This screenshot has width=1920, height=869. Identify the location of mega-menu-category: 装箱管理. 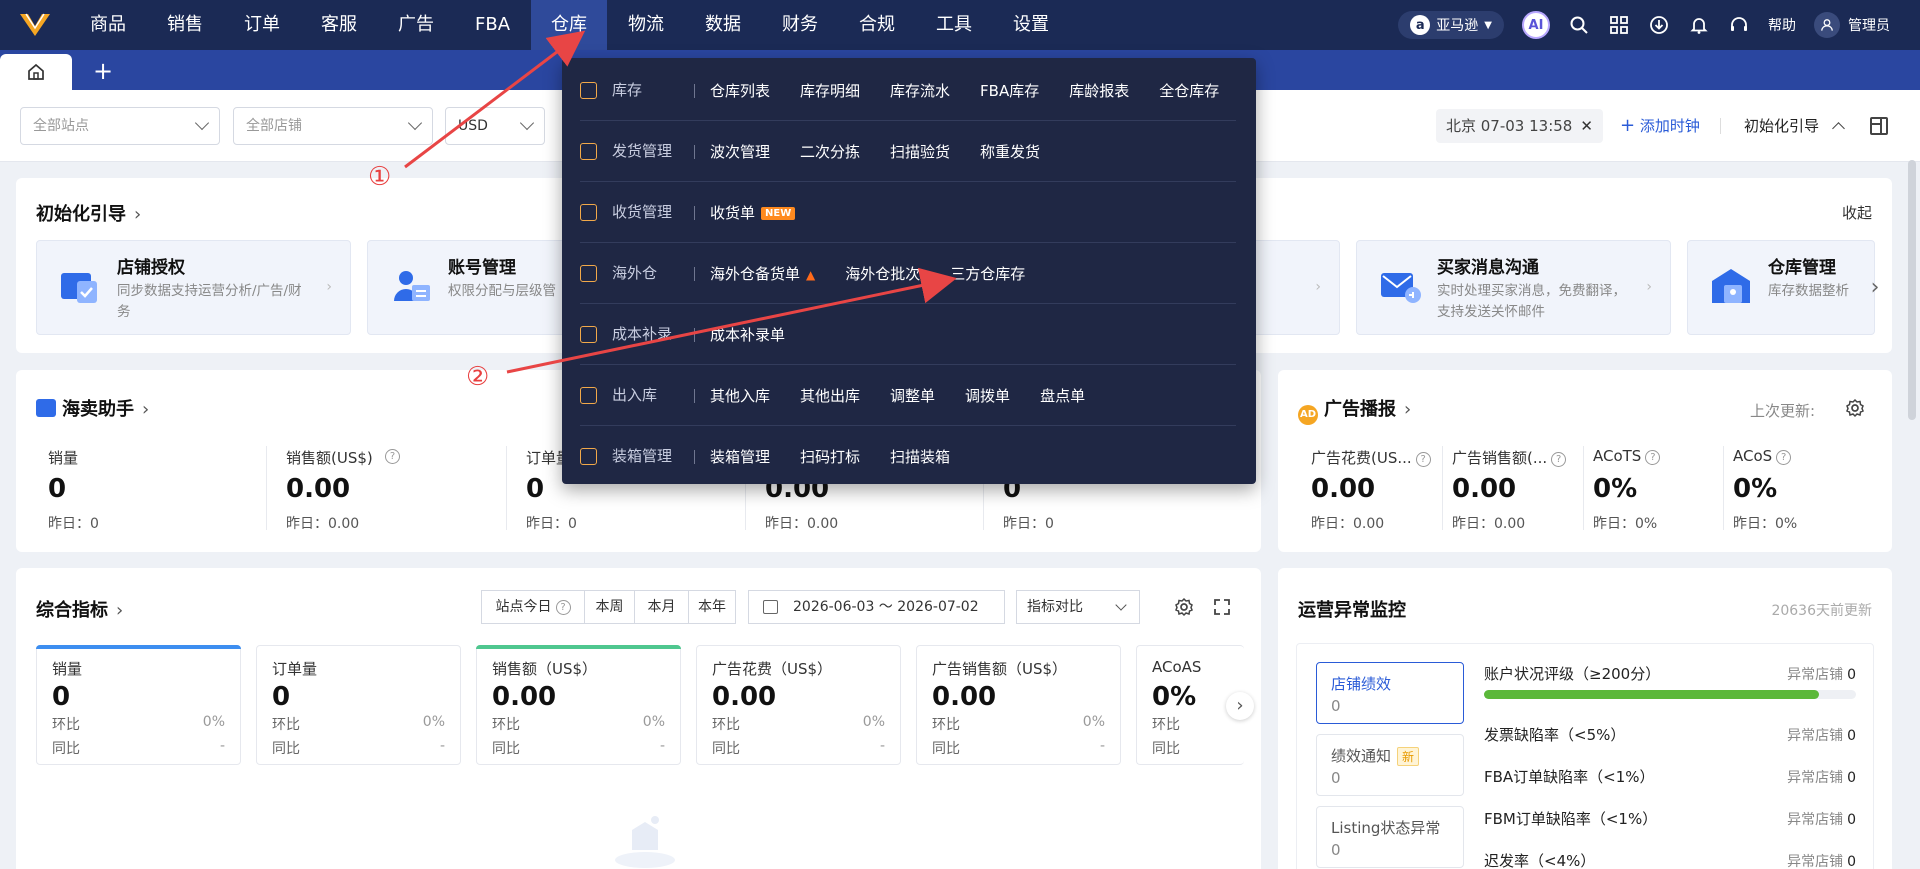
(635, 456).